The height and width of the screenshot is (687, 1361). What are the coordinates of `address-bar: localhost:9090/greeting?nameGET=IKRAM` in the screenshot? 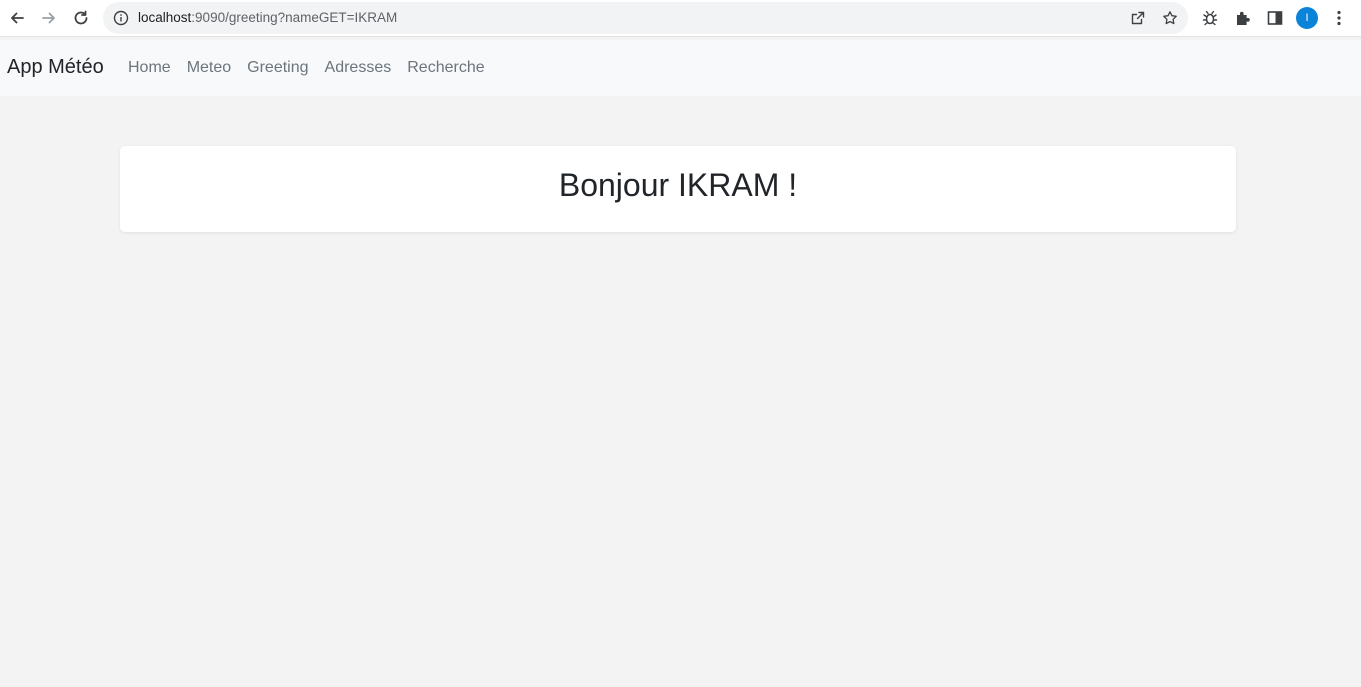 It's located at (645, 18).